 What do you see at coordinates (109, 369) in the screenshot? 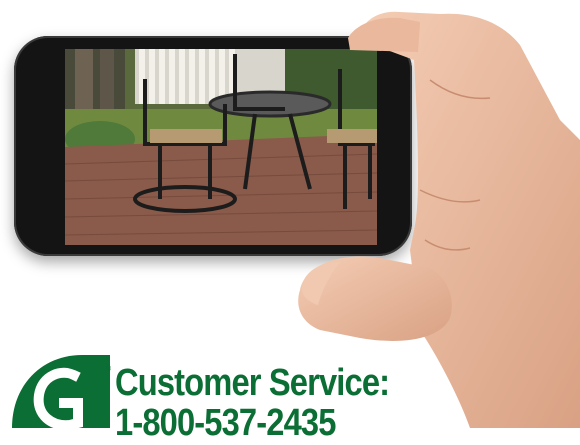
I see `registered-mark: ®` at bounding box center [109, 369].